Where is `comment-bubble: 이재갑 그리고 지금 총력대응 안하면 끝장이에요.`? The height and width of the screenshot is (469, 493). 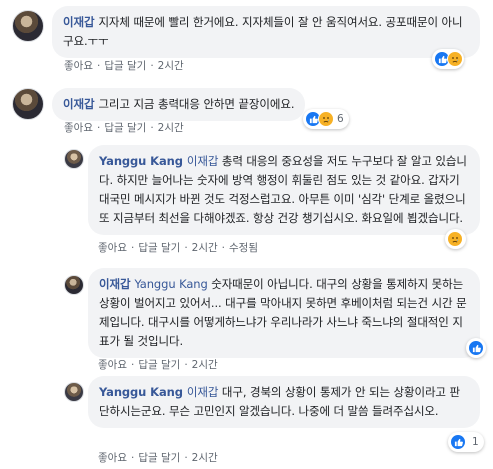 comment-bubble: 이재갑 그리고 지금 총력대응 안하면 끝장이에요. is located at coordinates (179, 104).